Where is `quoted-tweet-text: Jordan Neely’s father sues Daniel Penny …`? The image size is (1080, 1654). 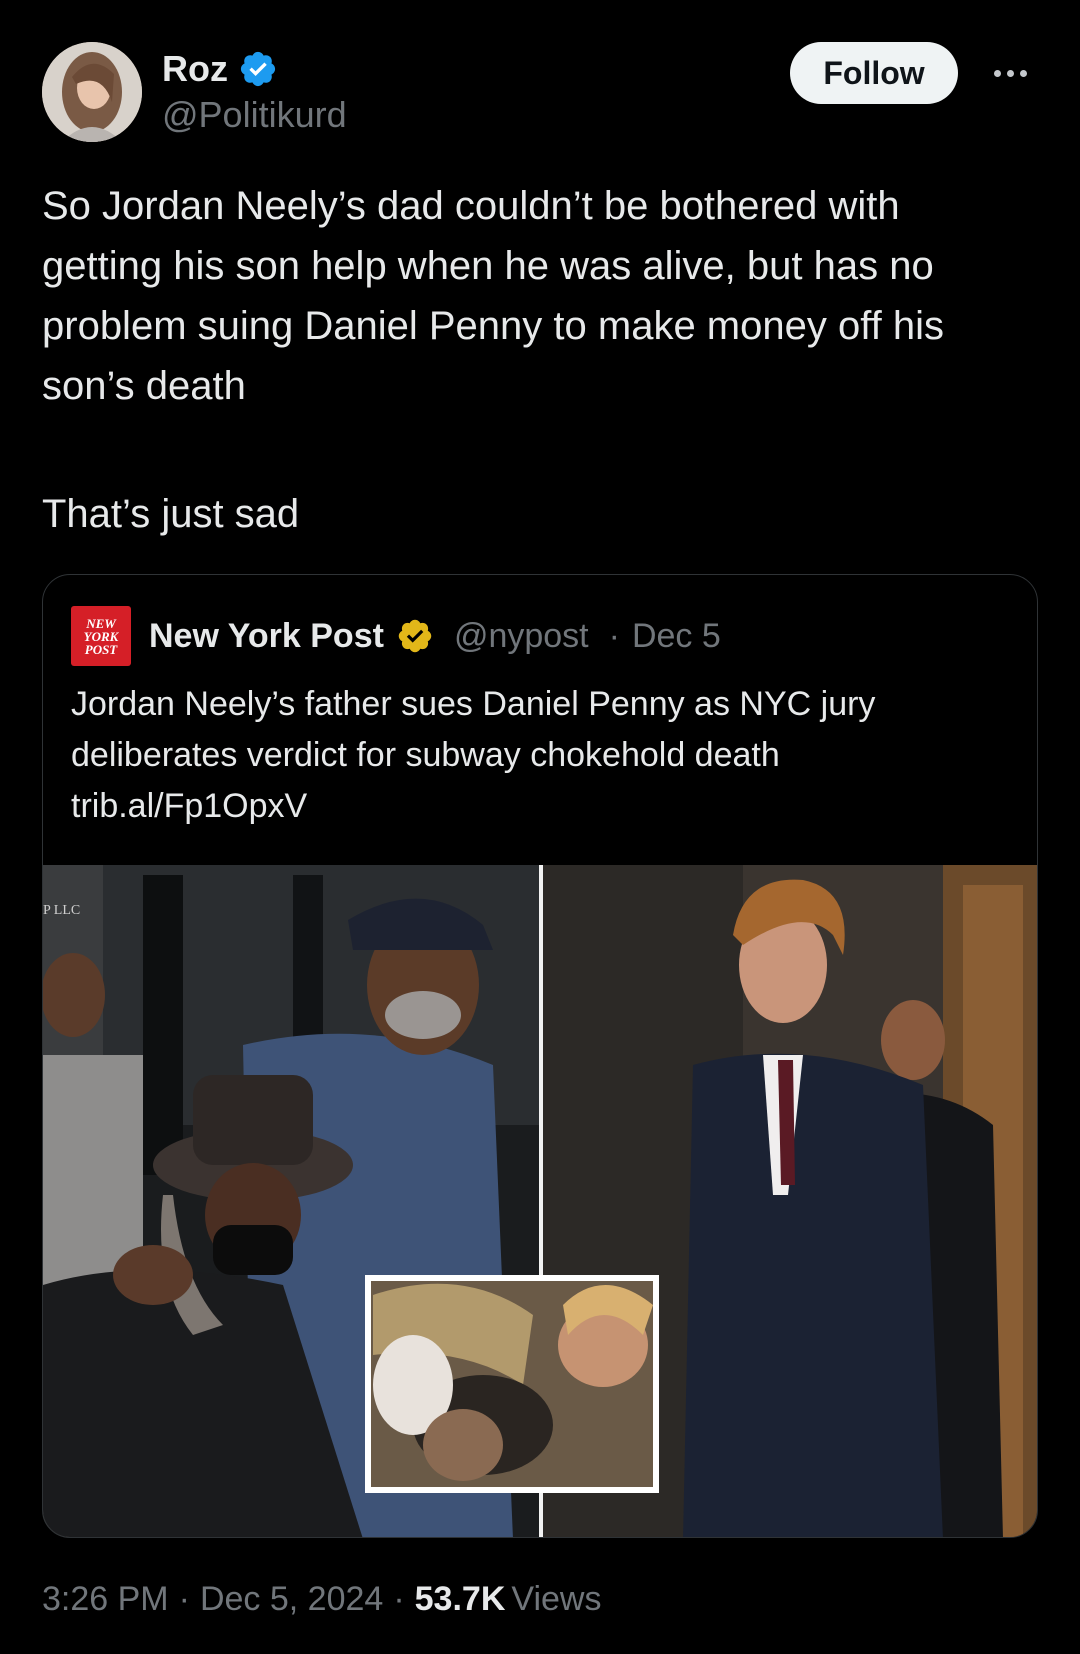 quoted-tweet-text: Jordan Neely’s father sues Daniel Penny … is located at coordinates (473, 729).